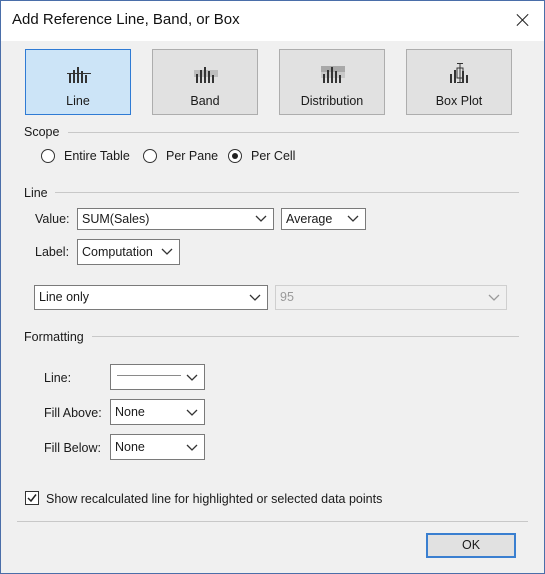 The width and height of the screenshot is (545, 574). What do you see at coordinates (58, 378) in the screenshot?
I see `line-format-label: Line:` at bounding box center [58, 378].